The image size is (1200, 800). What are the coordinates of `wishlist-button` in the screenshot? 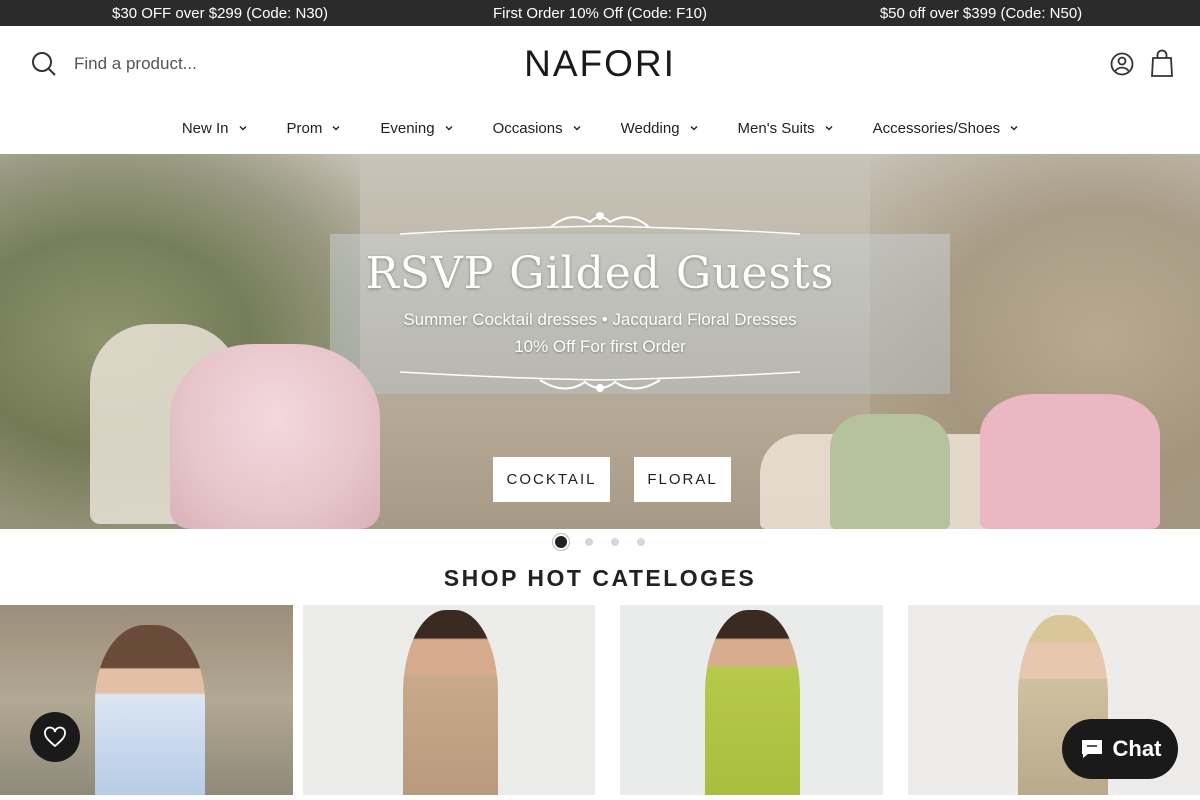 It's located at (55, 737).